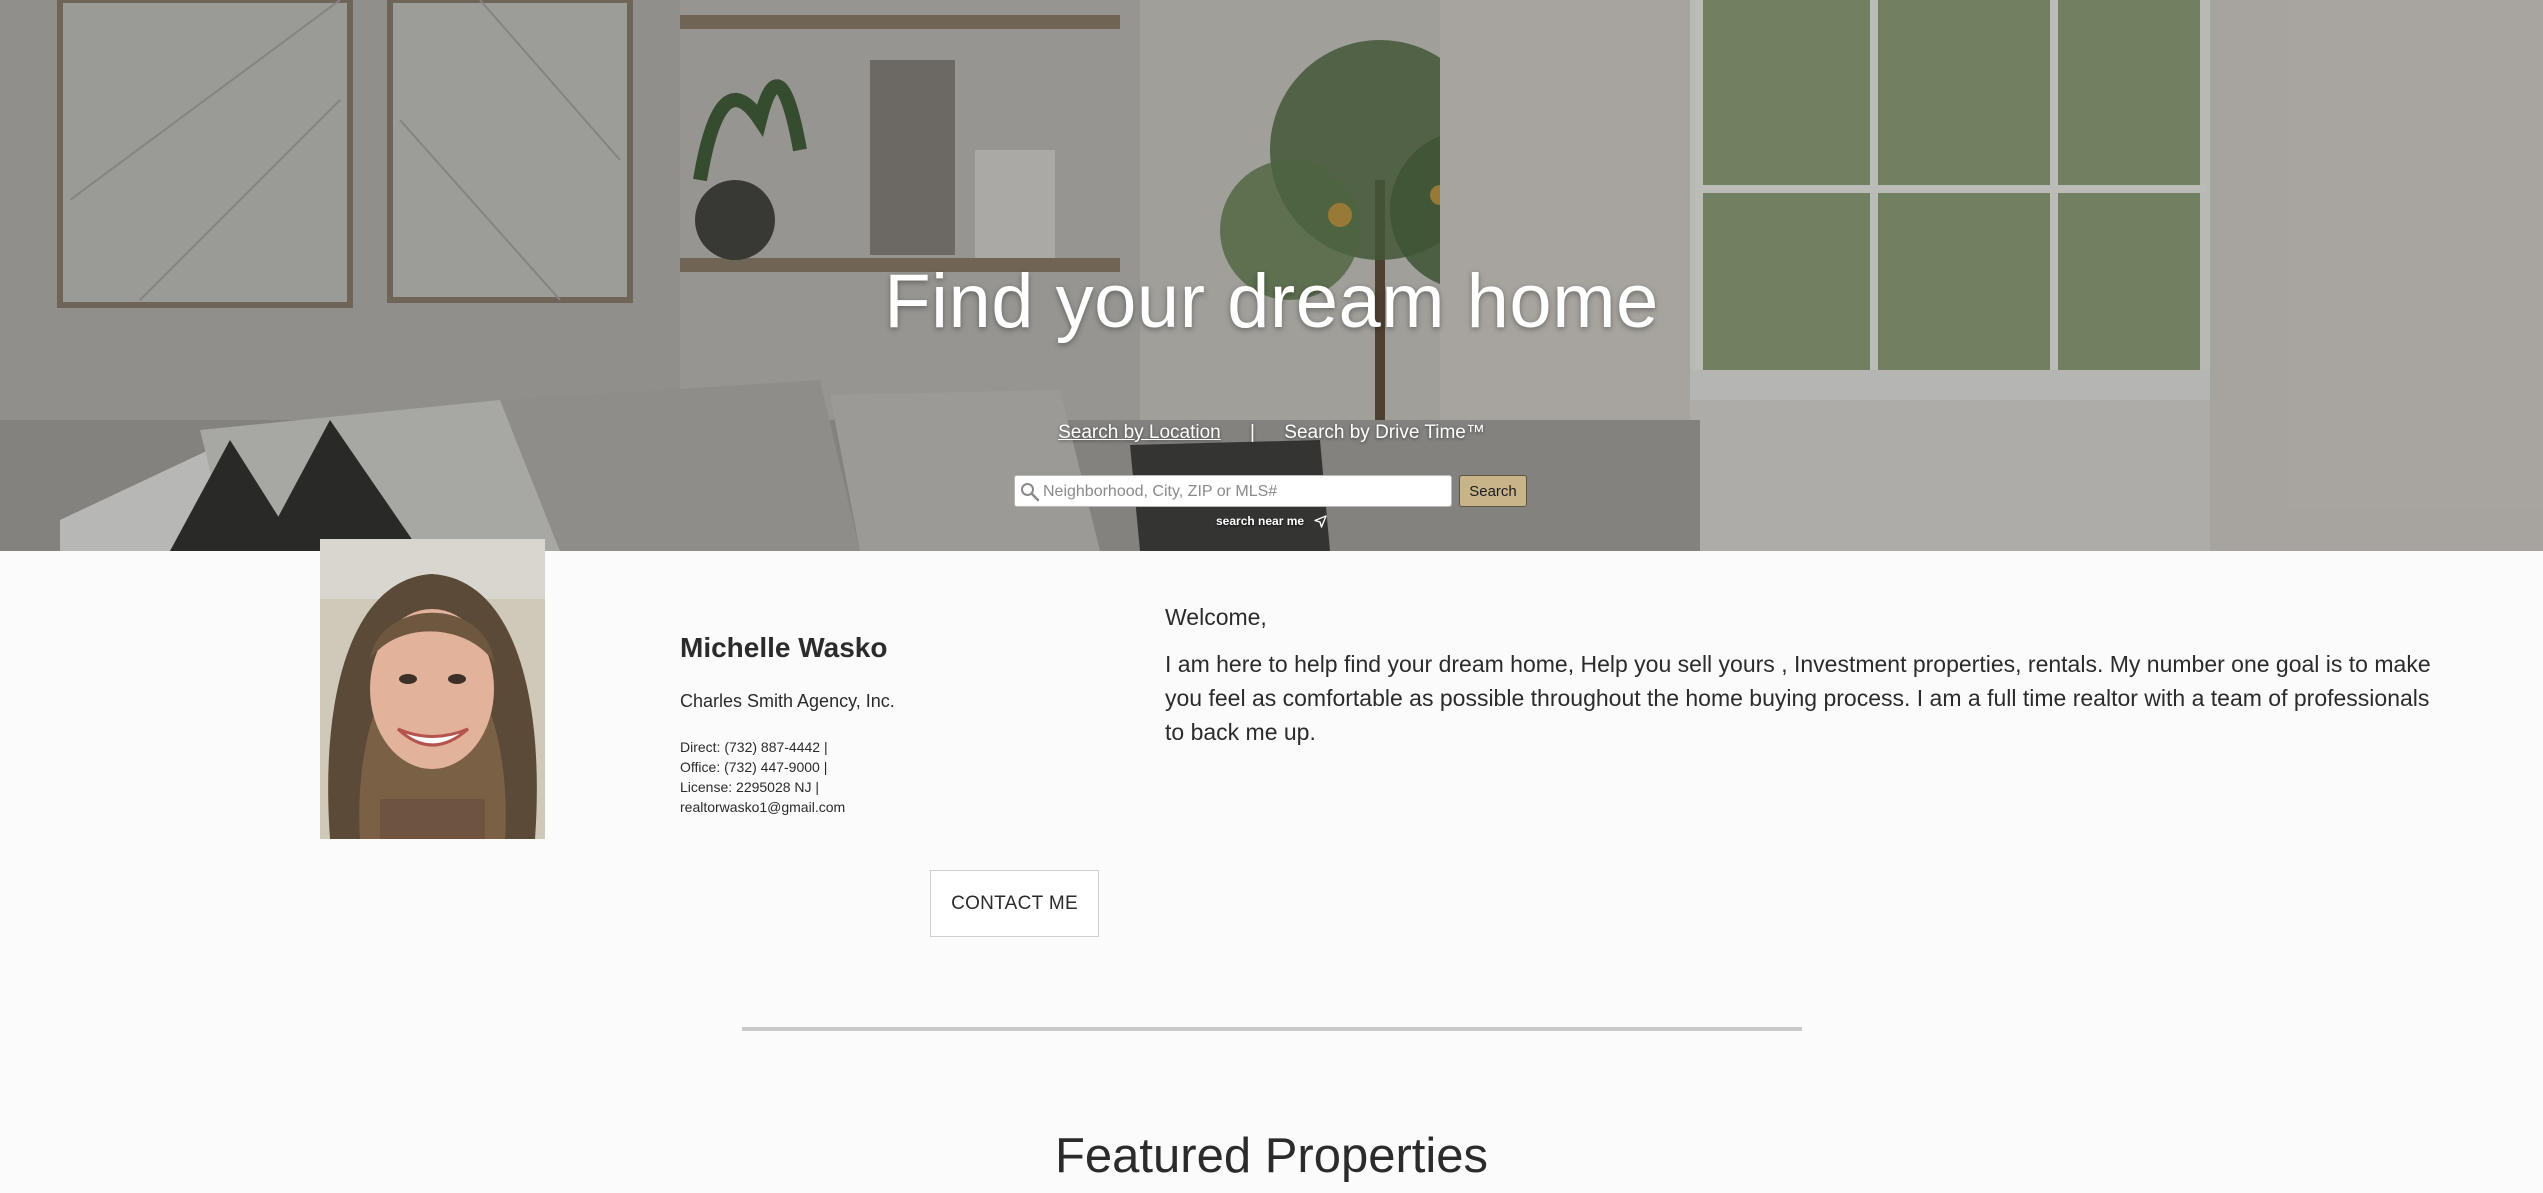 The height and width of the screenshot is (1193, 2543). I want to click on contact-me-button: CONTACT ME, so click(1014, 903).